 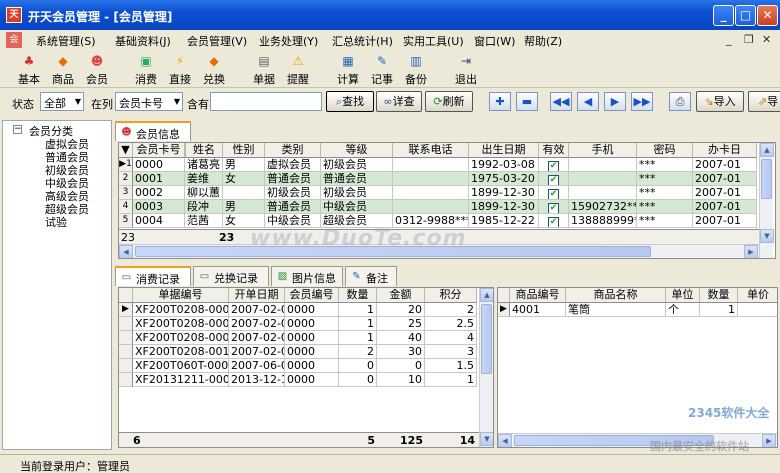 I want to click on cell-amount: 10, so click(x=401, y=380).